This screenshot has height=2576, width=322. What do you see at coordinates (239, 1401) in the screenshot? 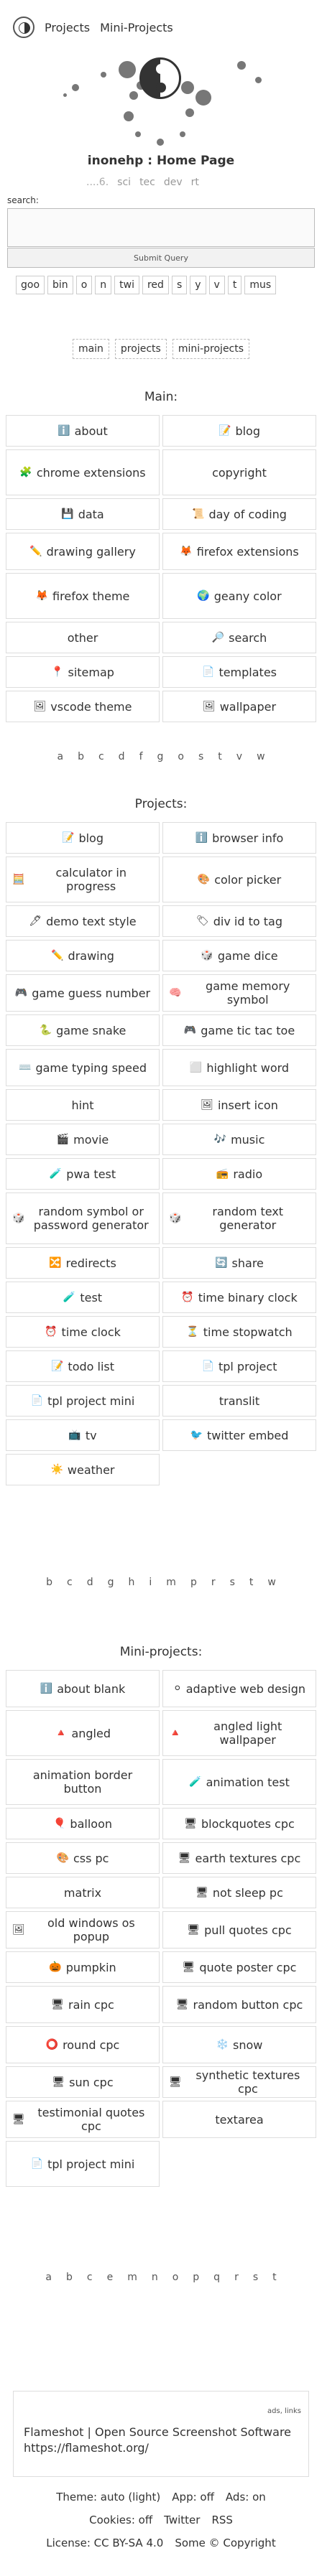
I see `projects-item-translit: translit` at bounding box center [239, 1401].